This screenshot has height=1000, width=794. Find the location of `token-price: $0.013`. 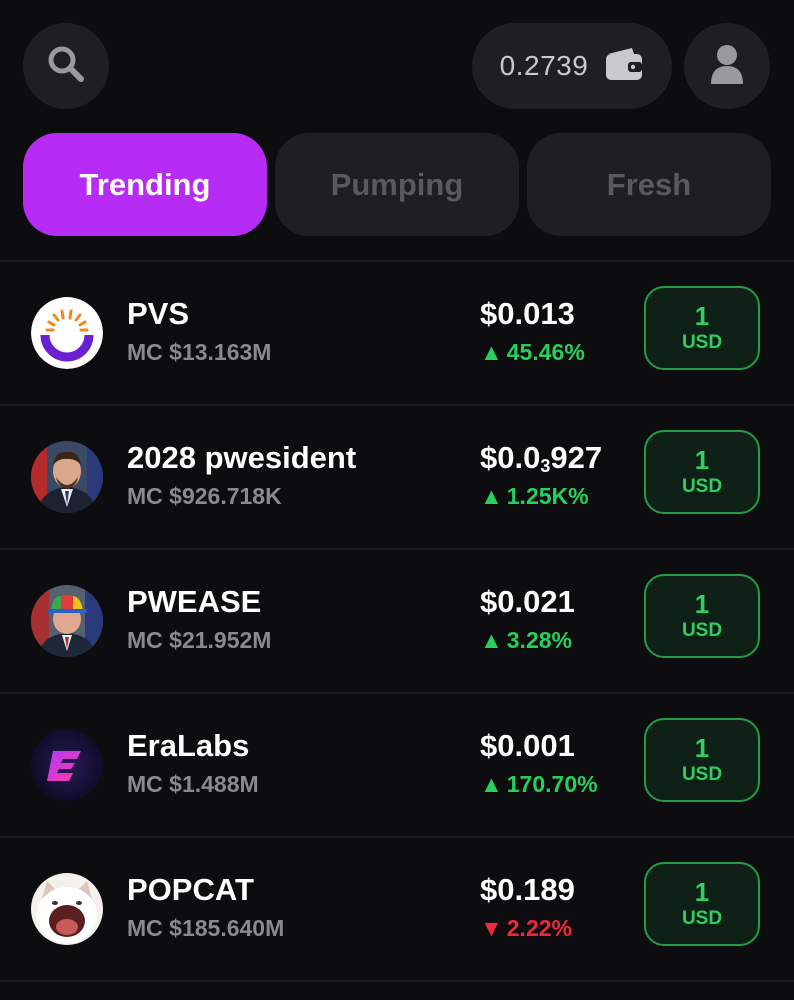

token-price: $0.013 is located at coordinates (527, 313).